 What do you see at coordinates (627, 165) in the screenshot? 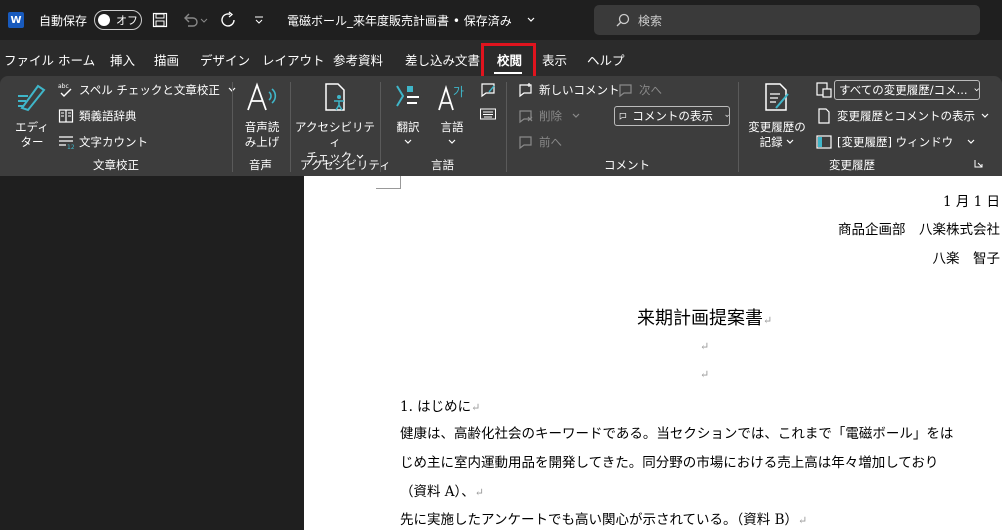
I see `group-label-comments: コメント` at bounding box center [627, 165].